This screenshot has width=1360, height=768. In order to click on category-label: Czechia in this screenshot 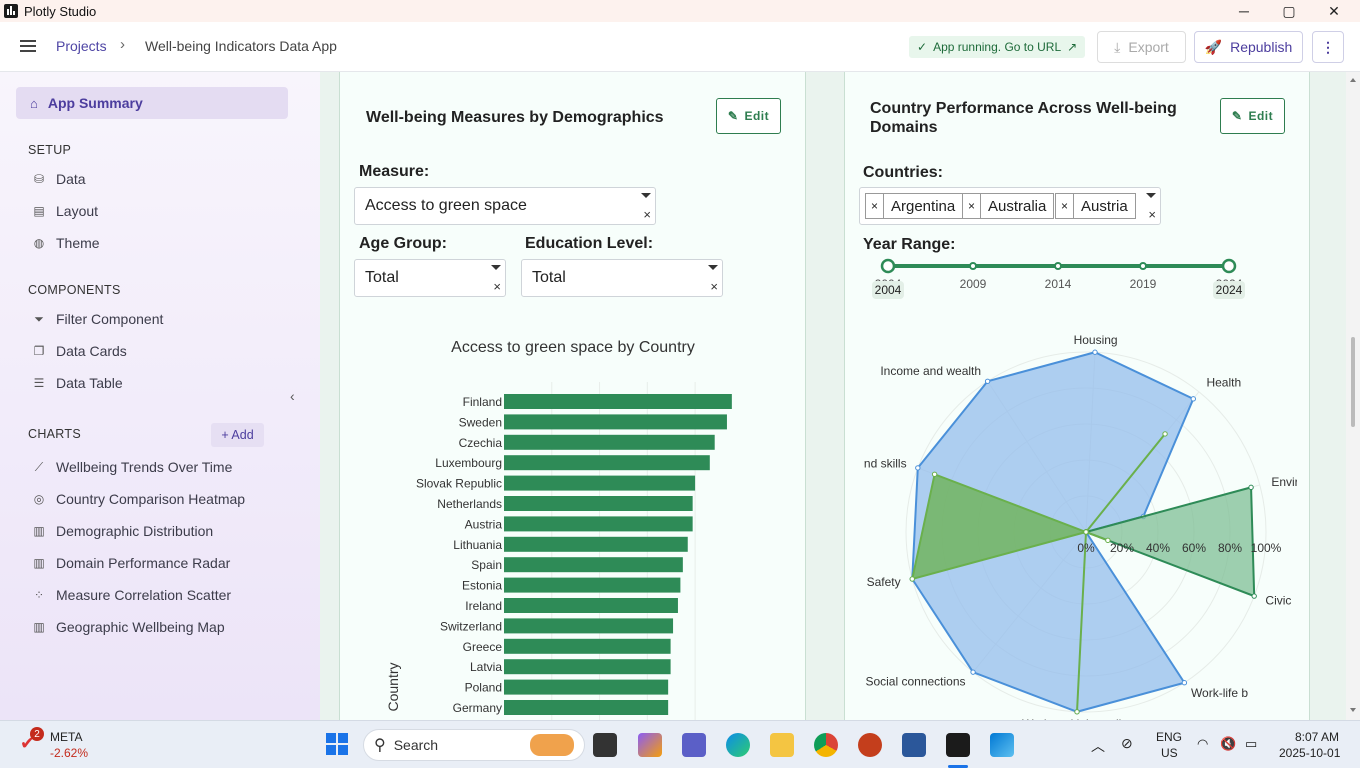, I will do `click(481, 443)`.